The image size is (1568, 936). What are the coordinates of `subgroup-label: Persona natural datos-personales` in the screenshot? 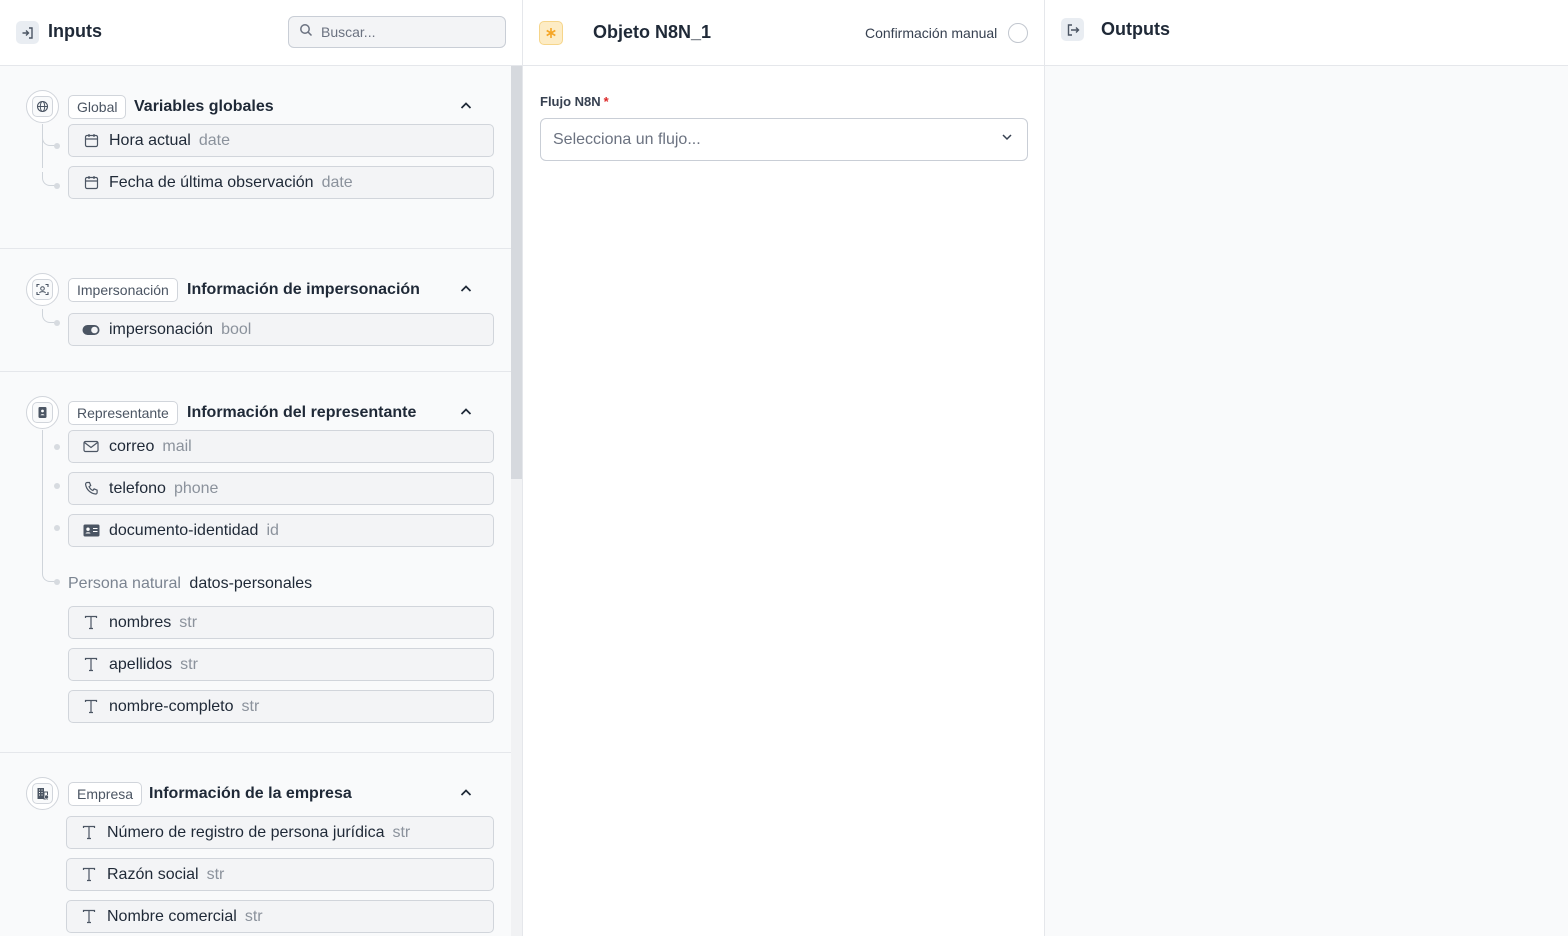 It's located at (190, 584).